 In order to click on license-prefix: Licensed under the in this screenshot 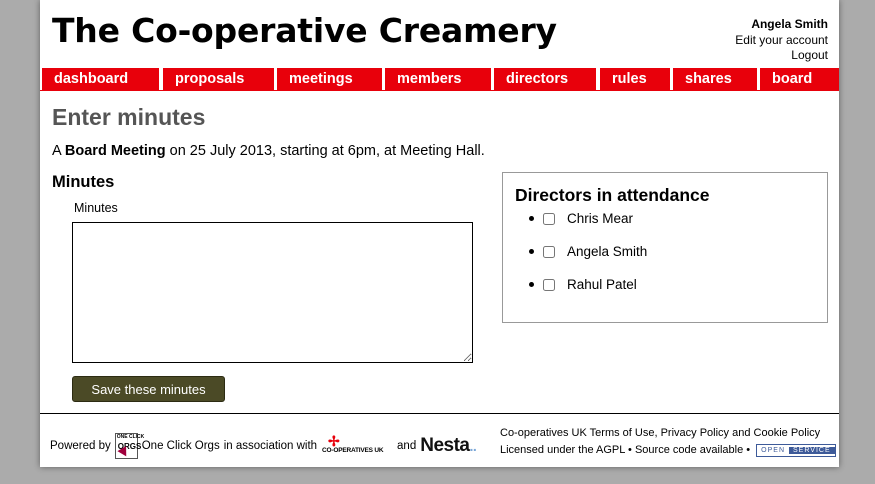, I will do `click(548, 450)`.